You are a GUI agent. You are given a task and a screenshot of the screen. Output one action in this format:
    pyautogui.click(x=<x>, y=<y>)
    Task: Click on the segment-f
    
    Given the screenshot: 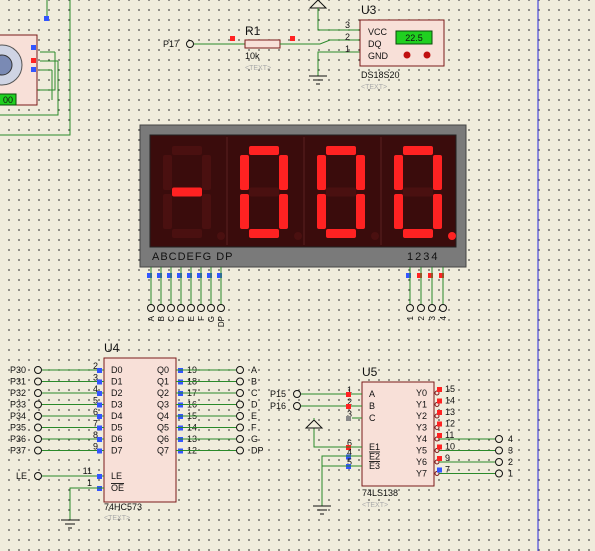 What is the action you would take?
    pyautogui.click(x=321, y=172)
    